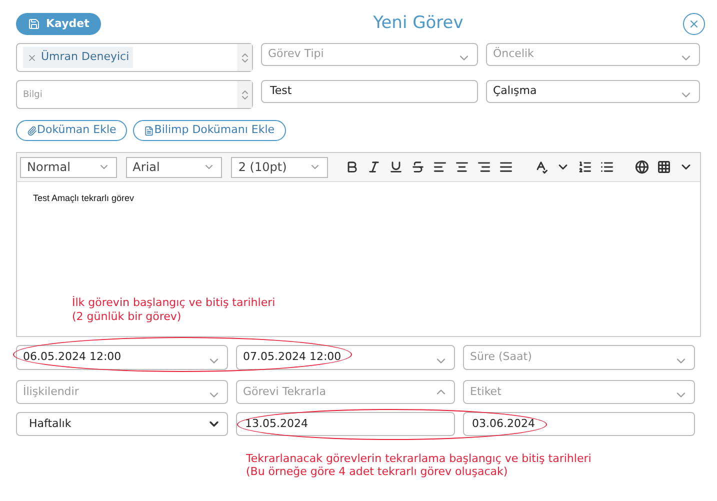 This screenshot has height=501, width=717. Describe the element at coordinates (50, 424) in the screenshot. I see `field-value: Haftalık` at that location.